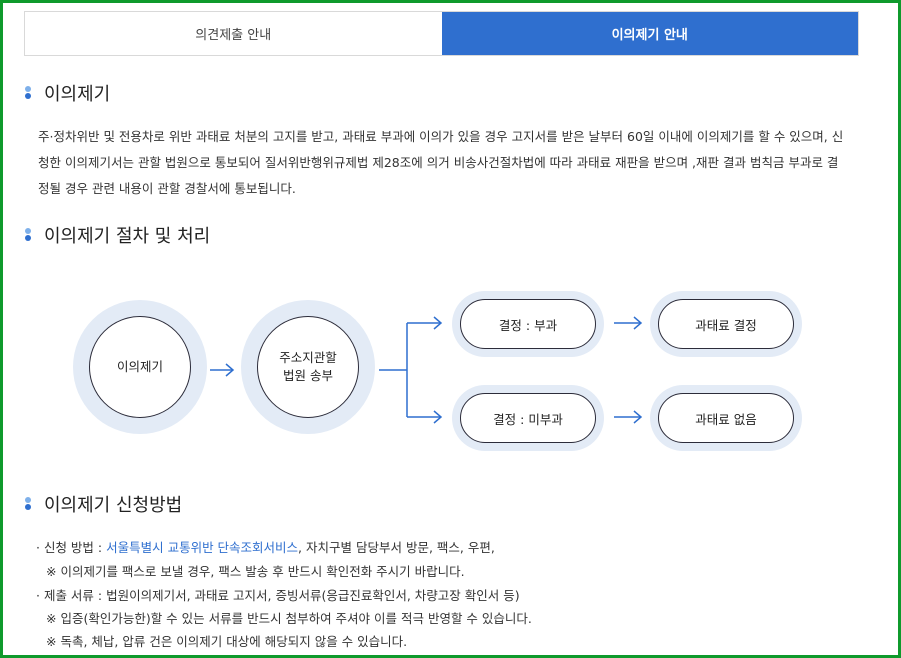 Image resolution: width=901 pixels, height=658 pixels. I want to click on section-title-text: 이의제기 신청방법, so click(113, 505).